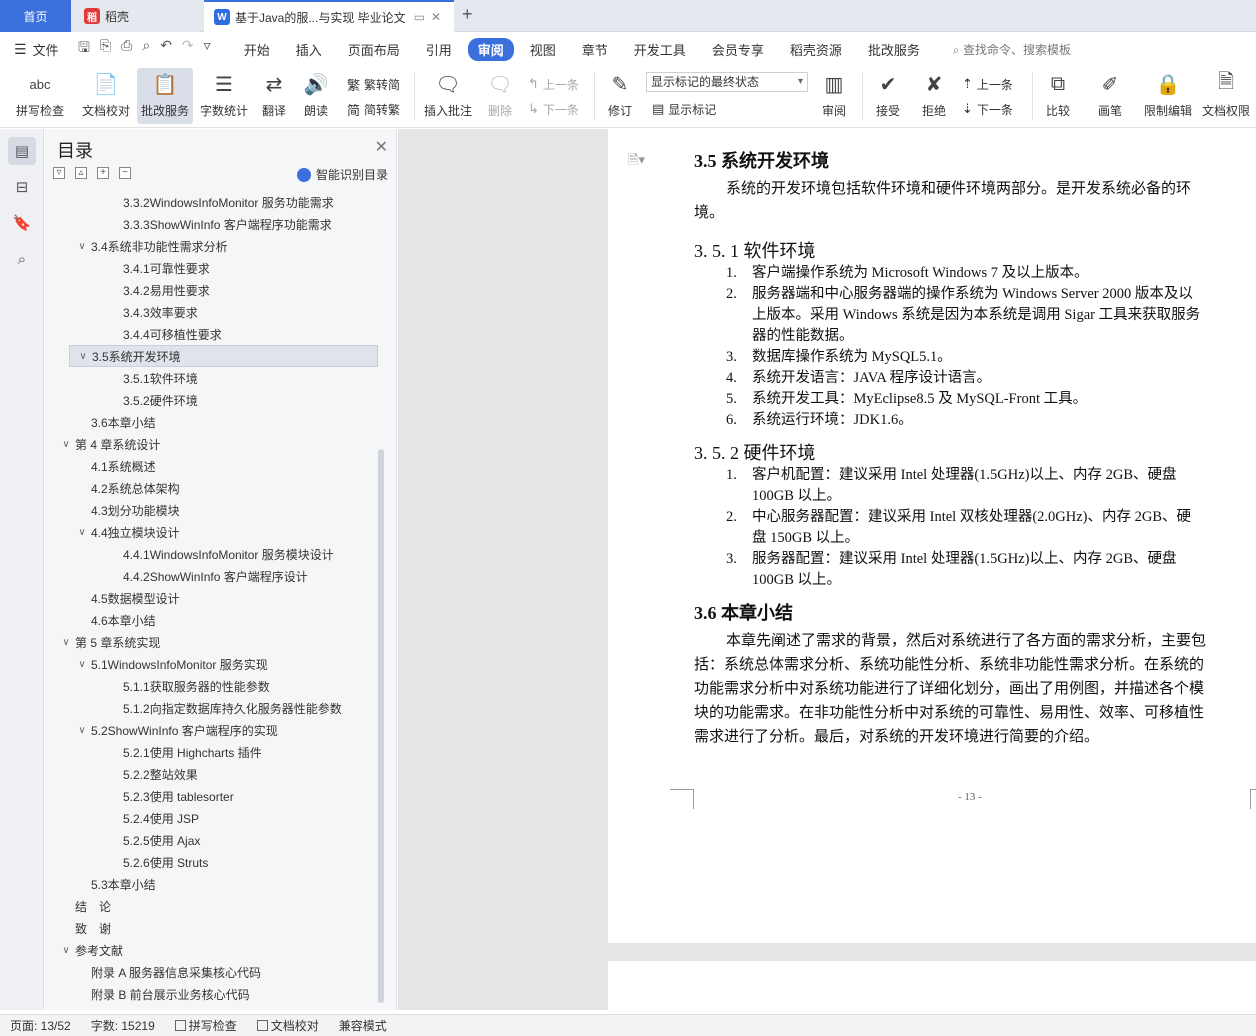 Image resolution: width=1256 pixels, height=1036 pixels. Describe the element at coordinates (207, 576) in the screenshot. I see `toc-item: 4.4.2ShowWinInfo 客户端程序设计` at that location.